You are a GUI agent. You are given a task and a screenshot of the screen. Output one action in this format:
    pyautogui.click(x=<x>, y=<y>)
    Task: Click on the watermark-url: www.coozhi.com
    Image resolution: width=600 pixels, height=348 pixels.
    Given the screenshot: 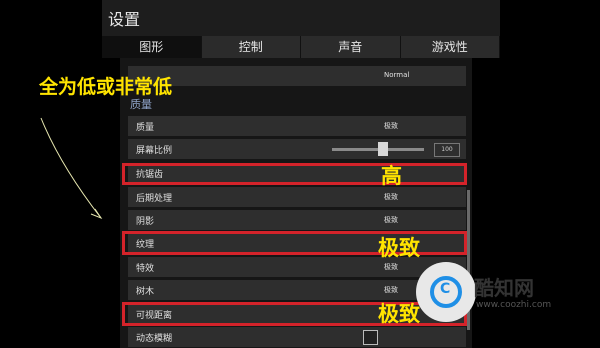 What is the action you would take?
    pyautogui.click(x=514, y=305)
    